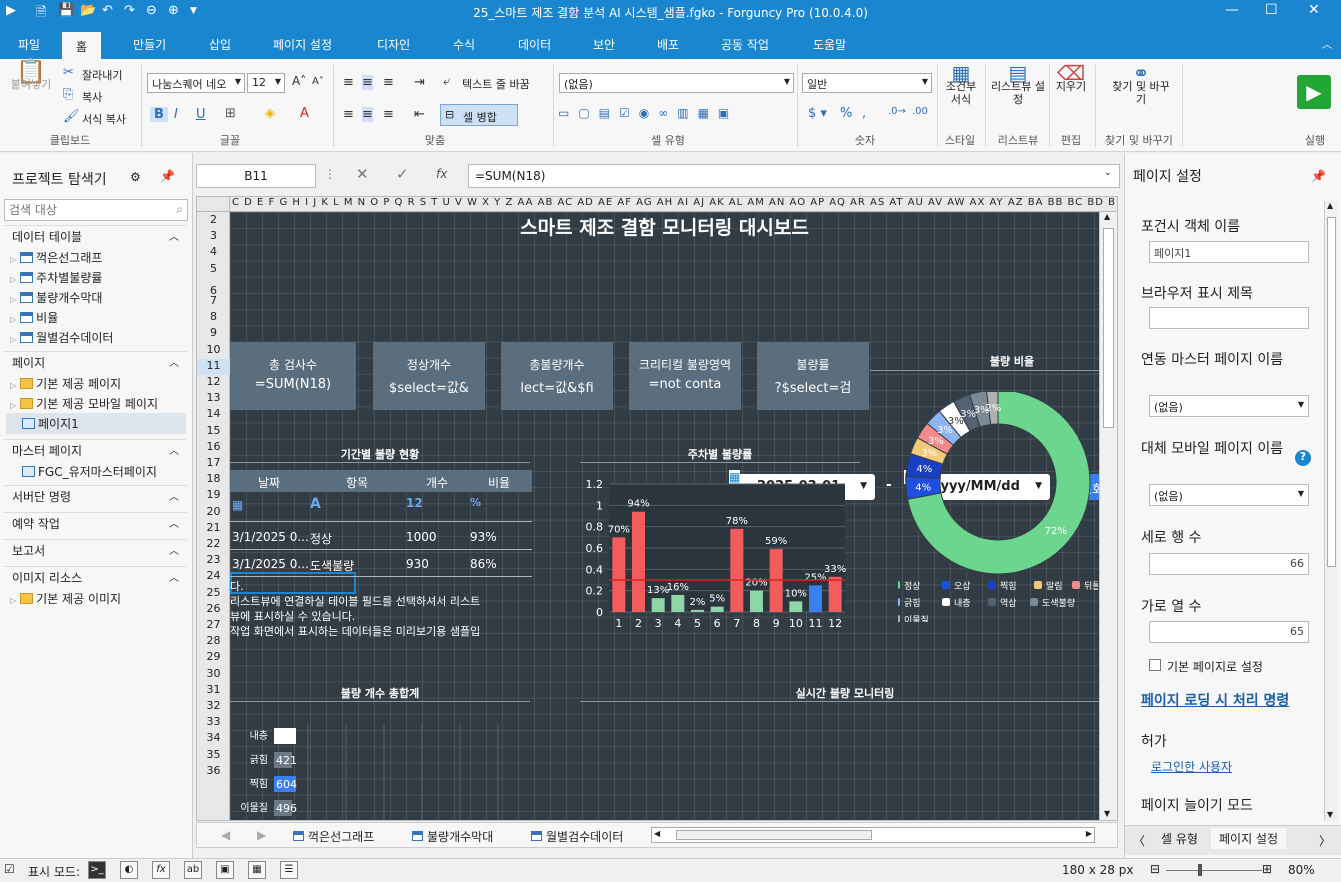 The height and width of the screenshot is (882, 1341). I want to click on tree-item: ▷ 주차별불량률, so click(56, 277).